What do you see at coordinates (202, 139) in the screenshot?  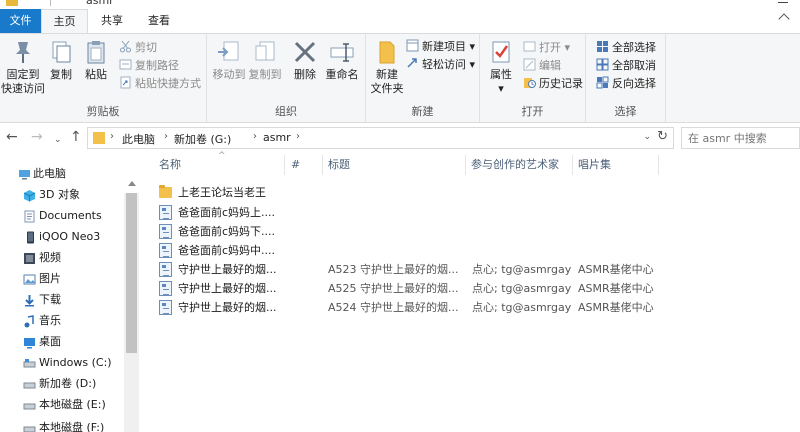 I see `breadcrumb-drive-g: 新加卷 (G:)` at bounding box center [202, 139].